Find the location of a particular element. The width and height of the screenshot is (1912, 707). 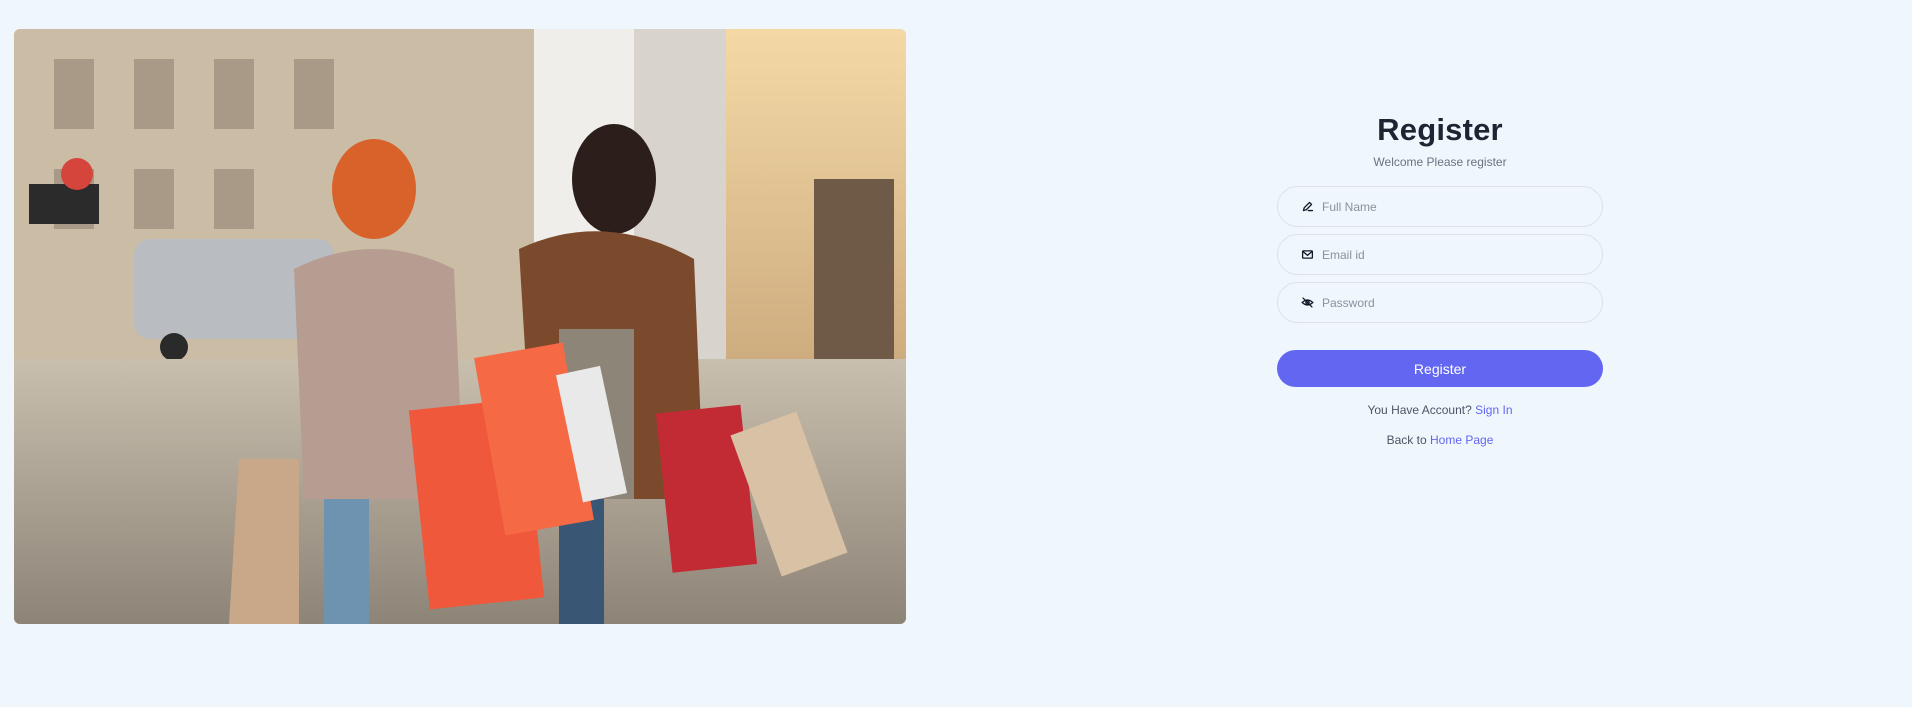

email-input is located at coordinates (1452, 254).